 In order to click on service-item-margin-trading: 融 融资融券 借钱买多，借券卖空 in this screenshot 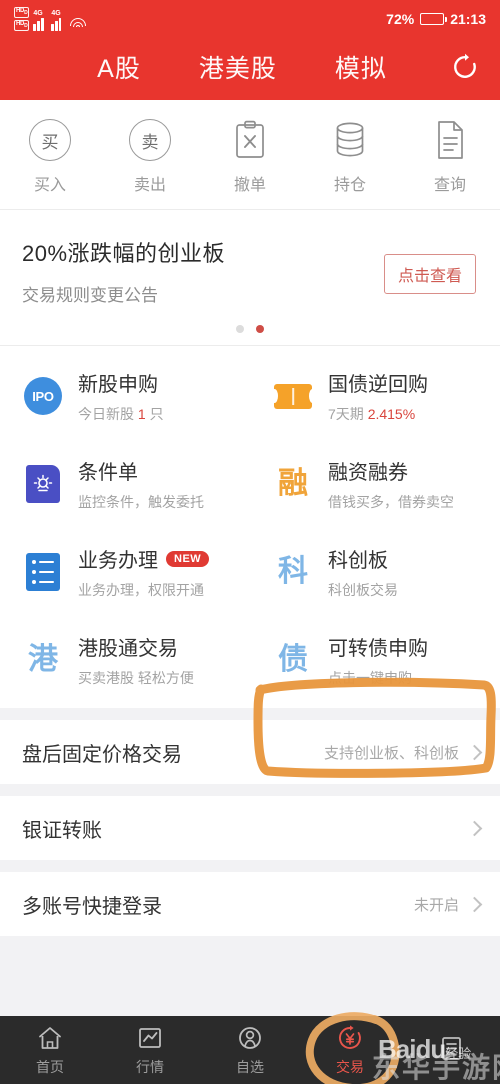, I will do `click(375, 484)`.